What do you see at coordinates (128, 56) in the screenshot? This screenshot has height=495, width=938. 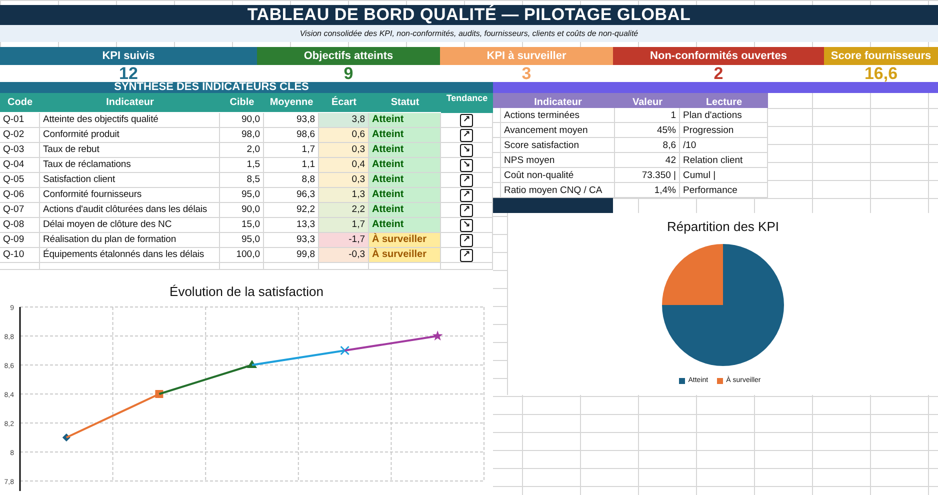 I see `kpi-header: KPI suivis` at bounding box center [128, 56].